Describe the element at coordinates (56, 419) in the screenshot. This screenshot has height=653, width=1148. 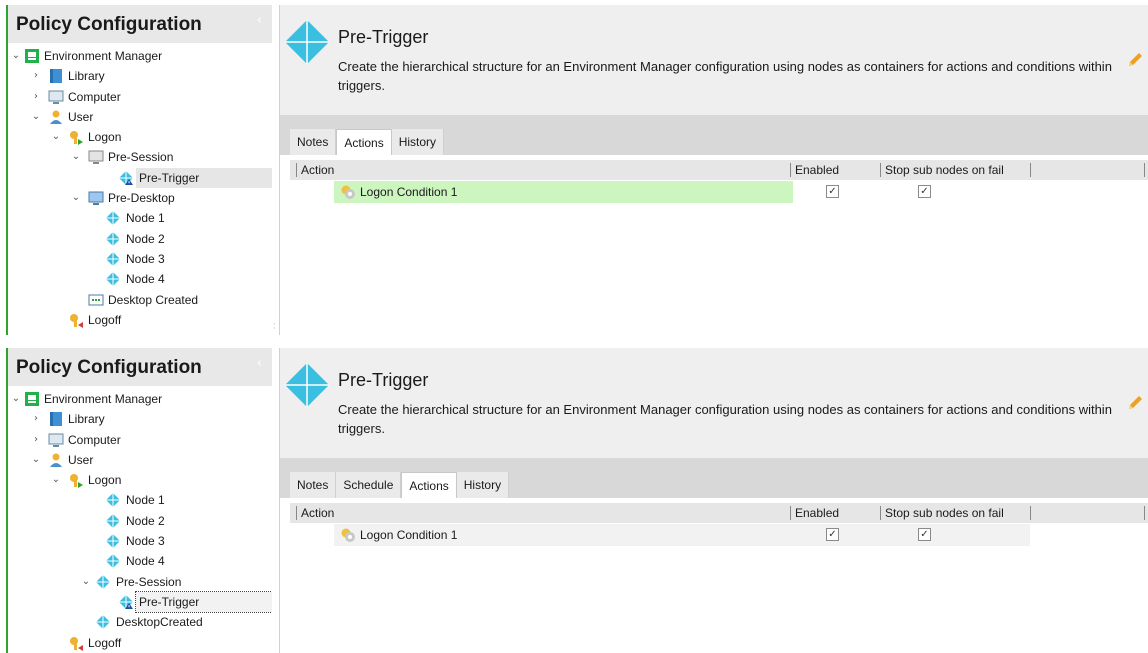
I see `library-book-icon` at that location.